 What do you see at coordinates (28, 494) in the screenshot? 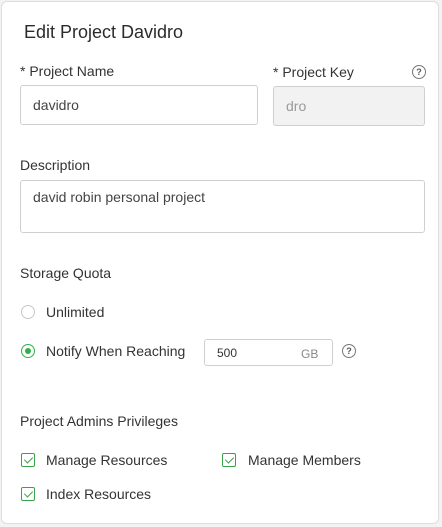
I see `index-resources-checkbox` at bounding box center [28, 494].